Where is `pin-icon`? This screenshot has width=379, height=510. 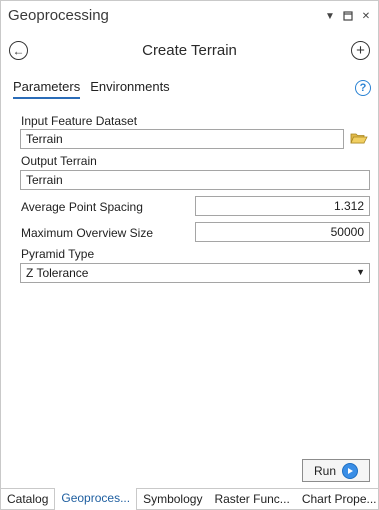
pin-icon is located at coordinates (348, 16).